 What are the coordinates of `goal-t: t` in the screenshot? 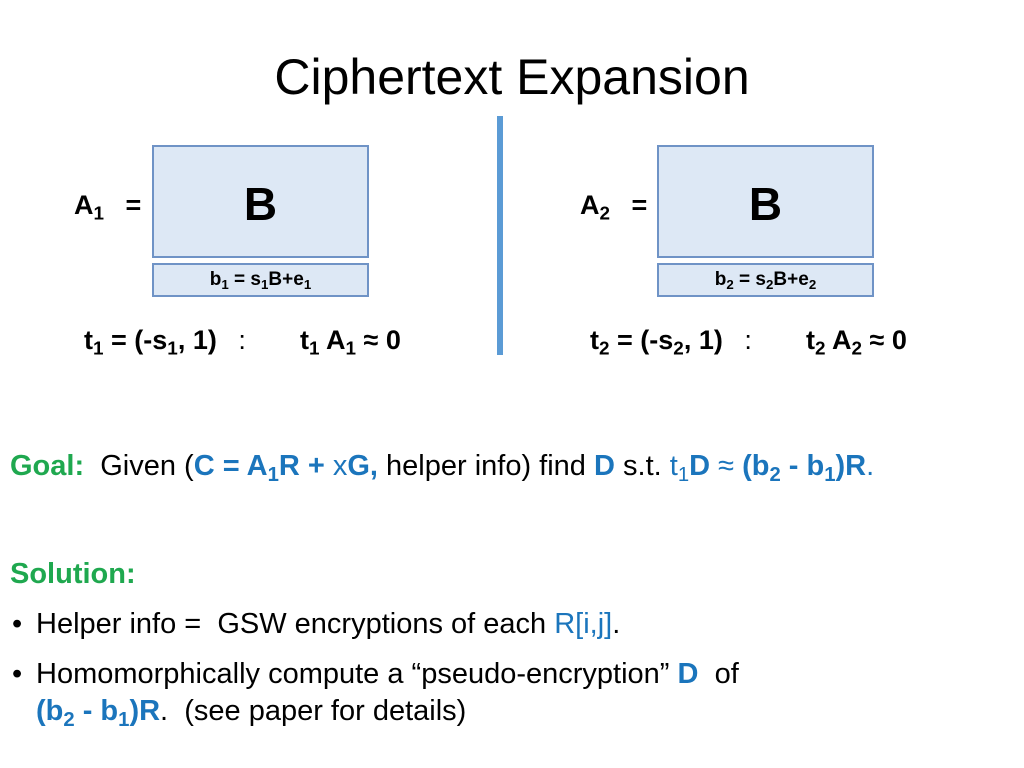 It's located at (673, 466).